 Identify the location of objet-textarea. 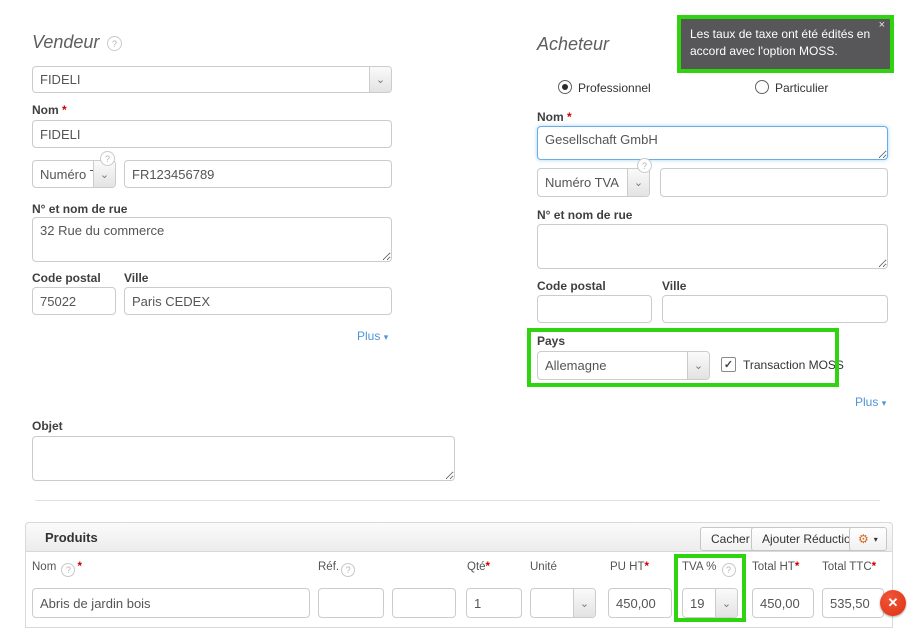
(243, 458).